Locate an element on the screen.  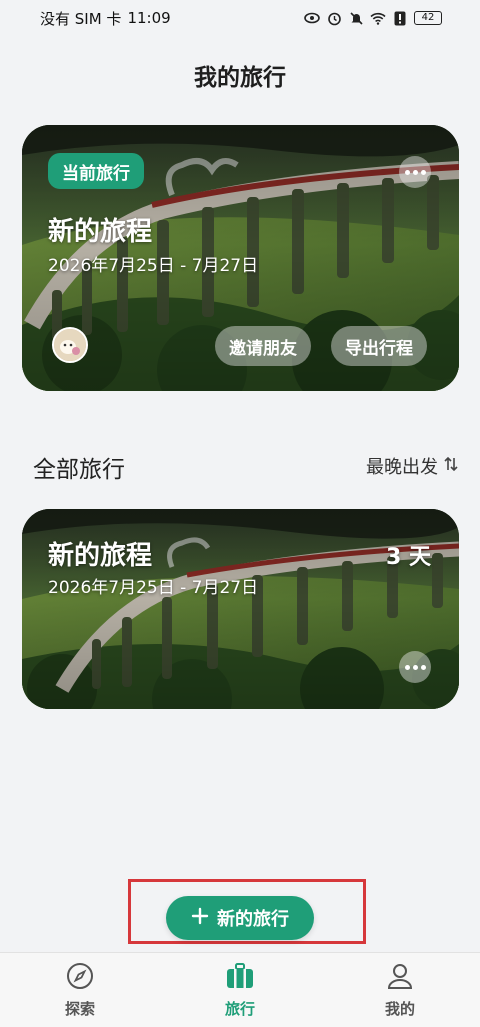
current-trip-dates: 2026年7月25日 - 7月27日 is located at coordinates (153, 266).